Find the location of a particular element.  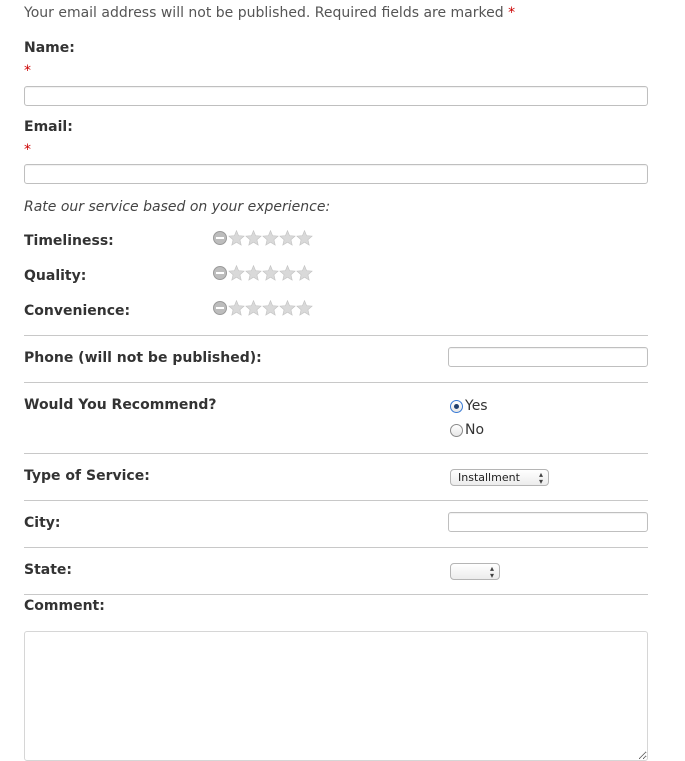

name-label: Name: is located at coordinates (49, 48).